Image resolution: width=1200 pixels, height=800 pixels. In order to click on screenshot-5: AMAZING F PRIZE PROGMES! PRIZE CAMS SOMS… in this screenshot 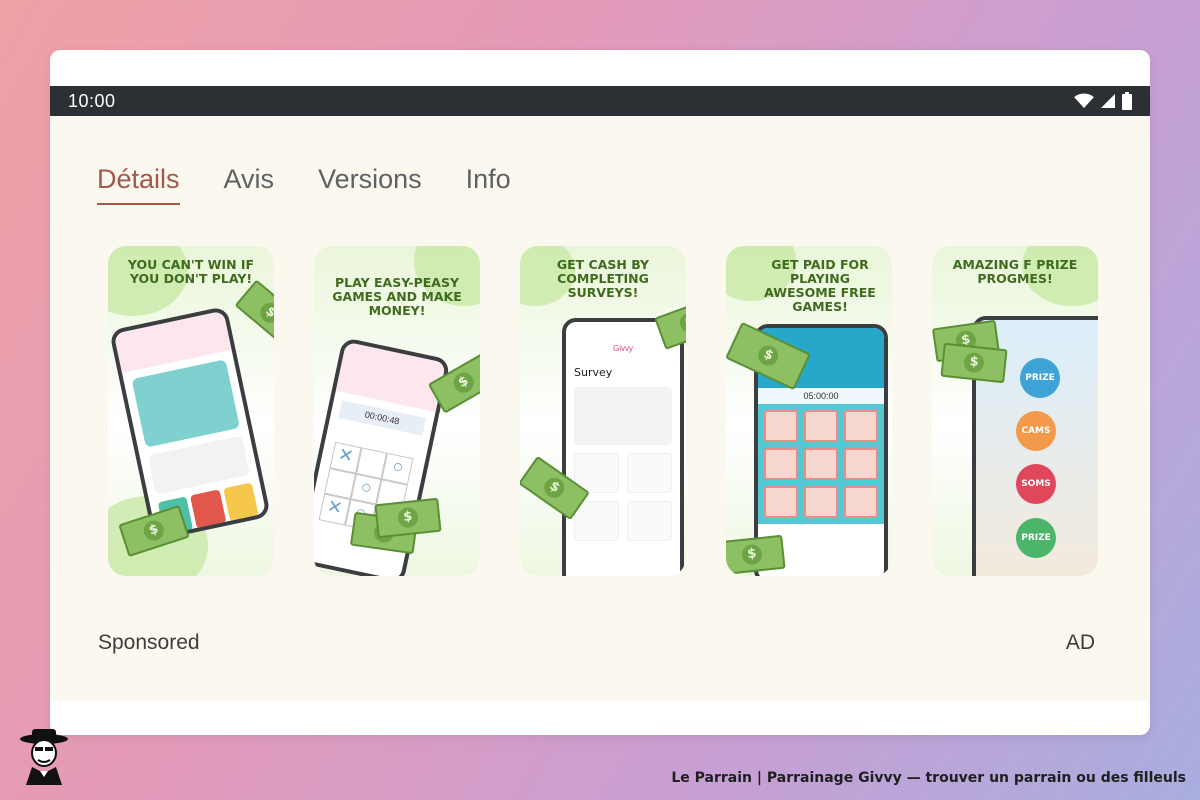, I will do `click(1015, 411)`.